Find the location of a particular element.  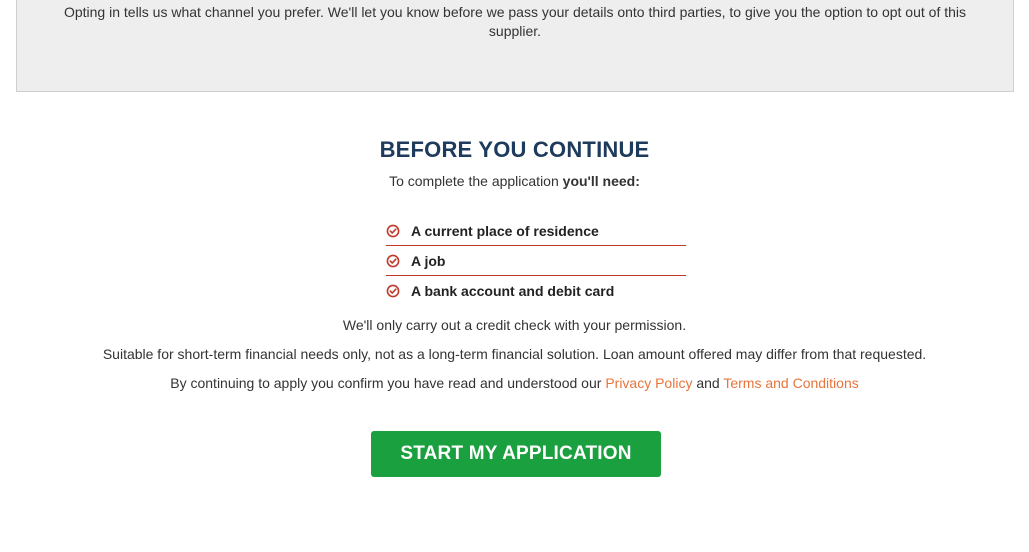

subtitle-prefix: To complete the application is located at coordinates (476, 181).